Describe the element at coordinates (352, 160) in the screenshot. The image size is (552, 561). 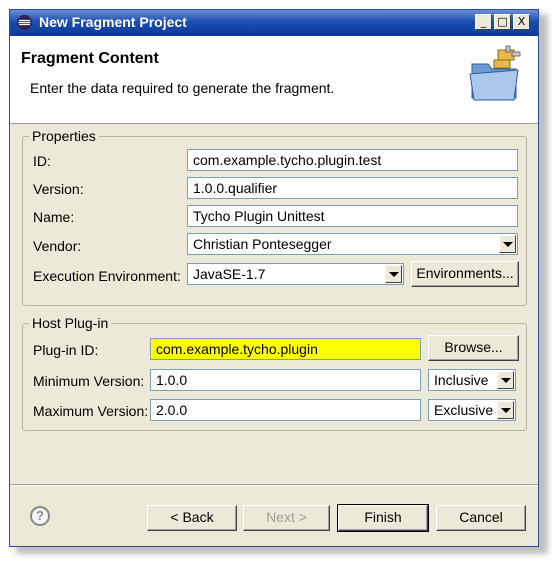
I see `id-field: com.example.tycho.plugin.test` at that location.